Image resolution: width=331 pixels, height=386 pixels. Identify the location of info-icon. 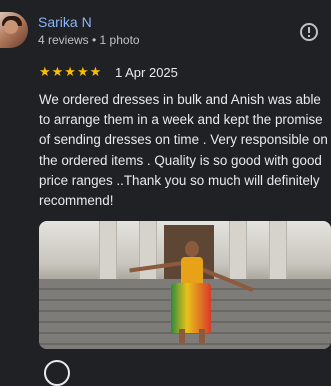
(309, 32).